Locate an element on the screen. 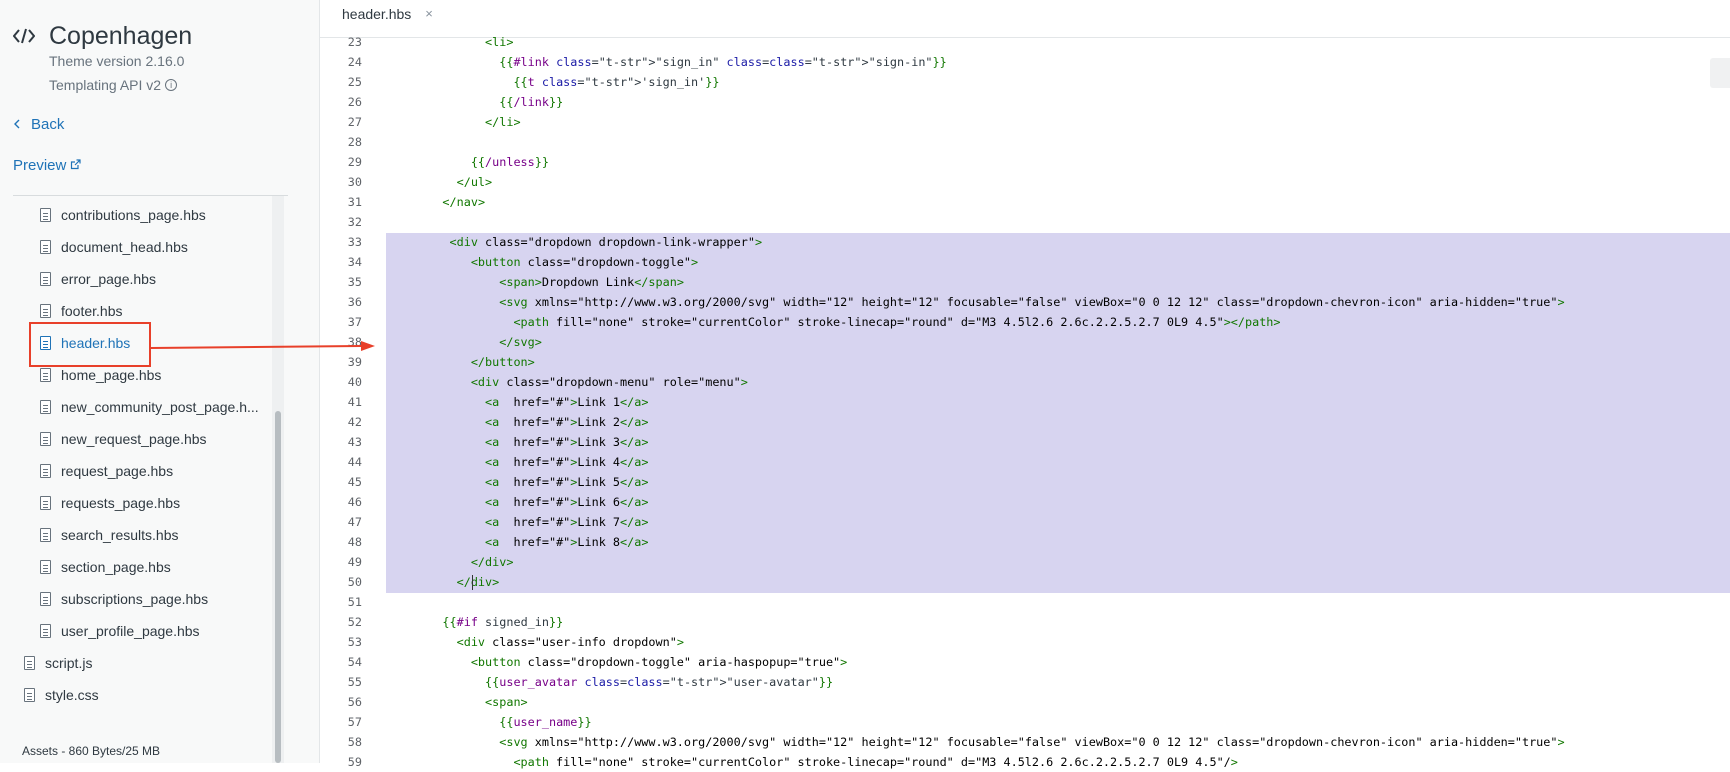  file-item: user_profile_page.hbs is located at coordinates (120, 631).